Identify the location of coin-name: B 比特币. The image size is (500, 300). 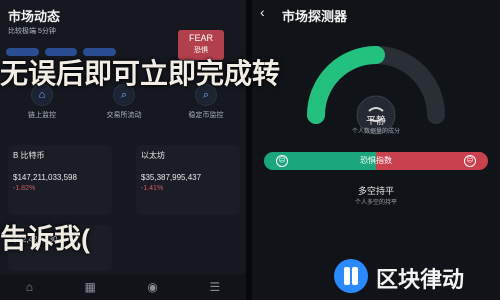
(29, 155).